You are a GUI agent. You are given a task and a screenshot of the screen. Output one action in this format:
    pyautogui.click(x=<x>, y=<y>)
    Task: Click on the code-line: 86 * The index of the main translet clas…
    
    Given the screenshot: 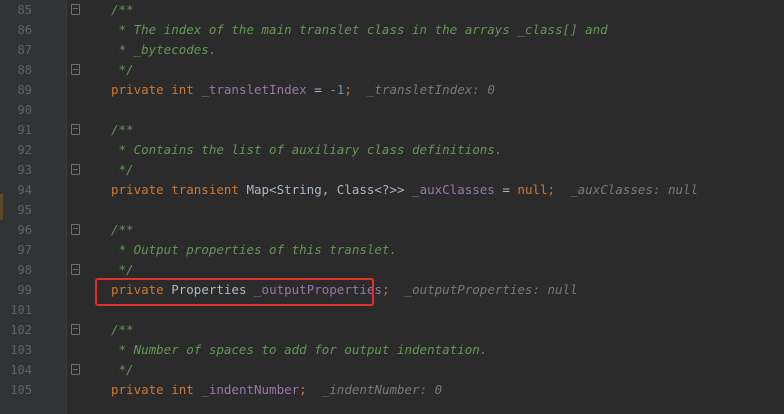 What is the action you would take?
    pyautogui.click(x=392, y=30)
    